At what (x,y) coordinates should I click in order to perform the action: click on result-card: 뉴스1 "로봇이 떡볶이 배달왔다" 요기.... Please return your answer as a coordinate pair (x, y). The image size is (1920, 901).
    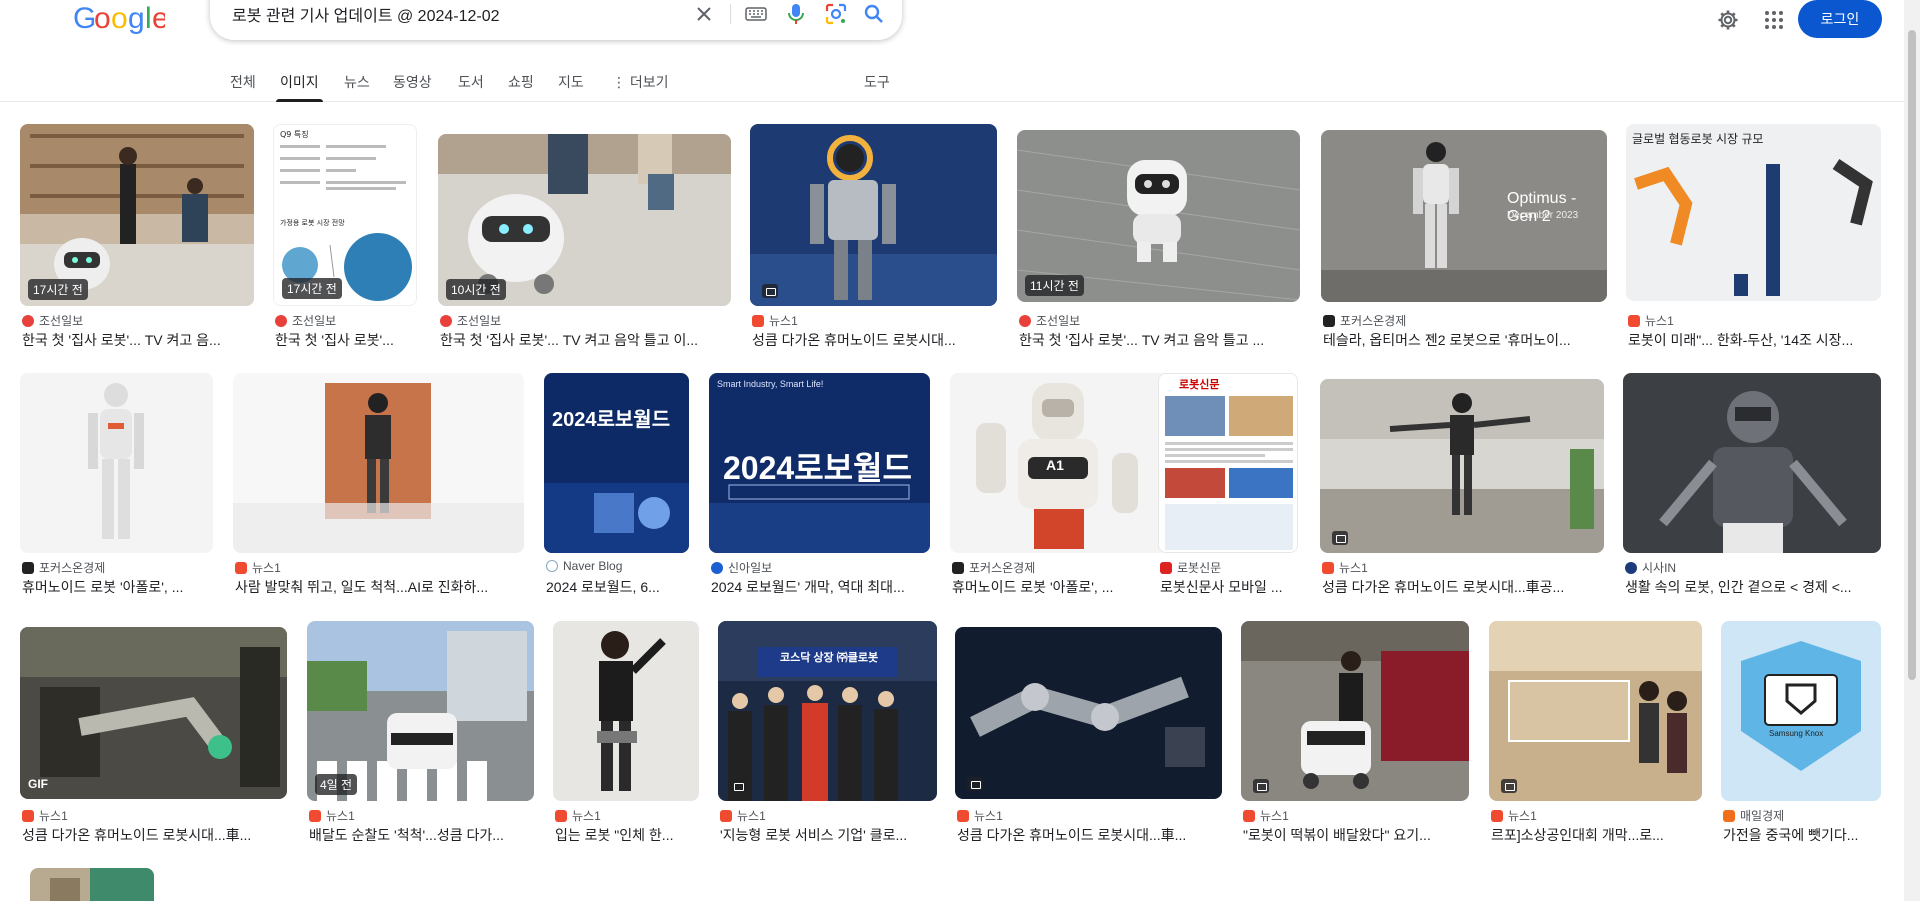
    Looking at the image, I should click on (1355, 736).